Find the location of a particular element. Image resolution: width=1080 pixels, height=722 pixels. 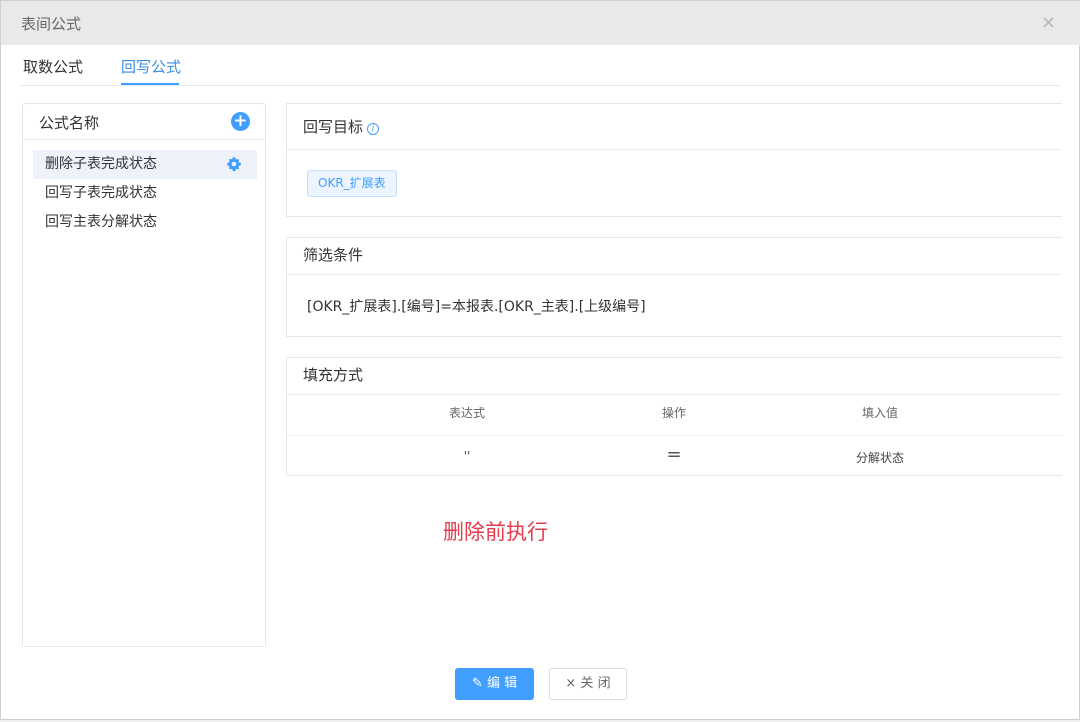

formula-list: 删除子表完成状态 回写子表完成状态 回写主表分解状态 is located at coordinates (145, 193).